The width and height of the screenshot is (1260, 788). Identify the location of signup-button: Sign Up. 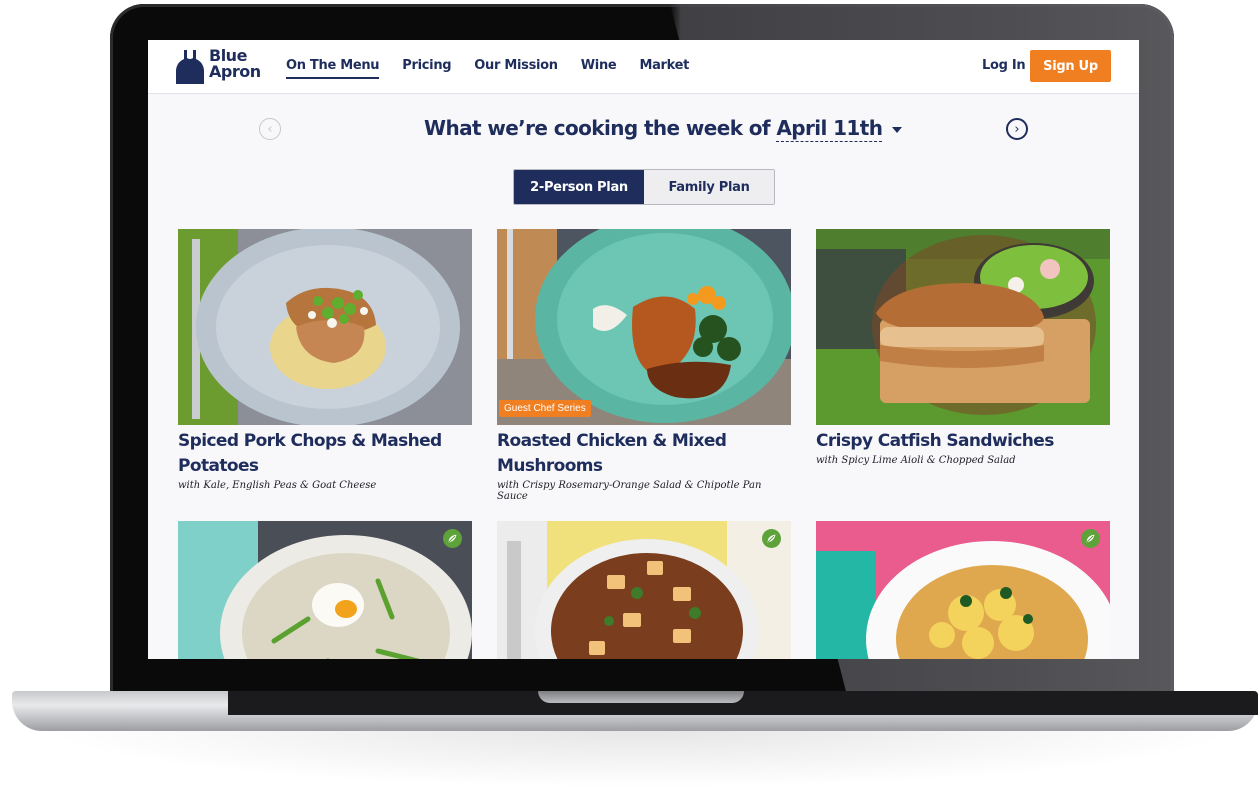
(1070, 66).